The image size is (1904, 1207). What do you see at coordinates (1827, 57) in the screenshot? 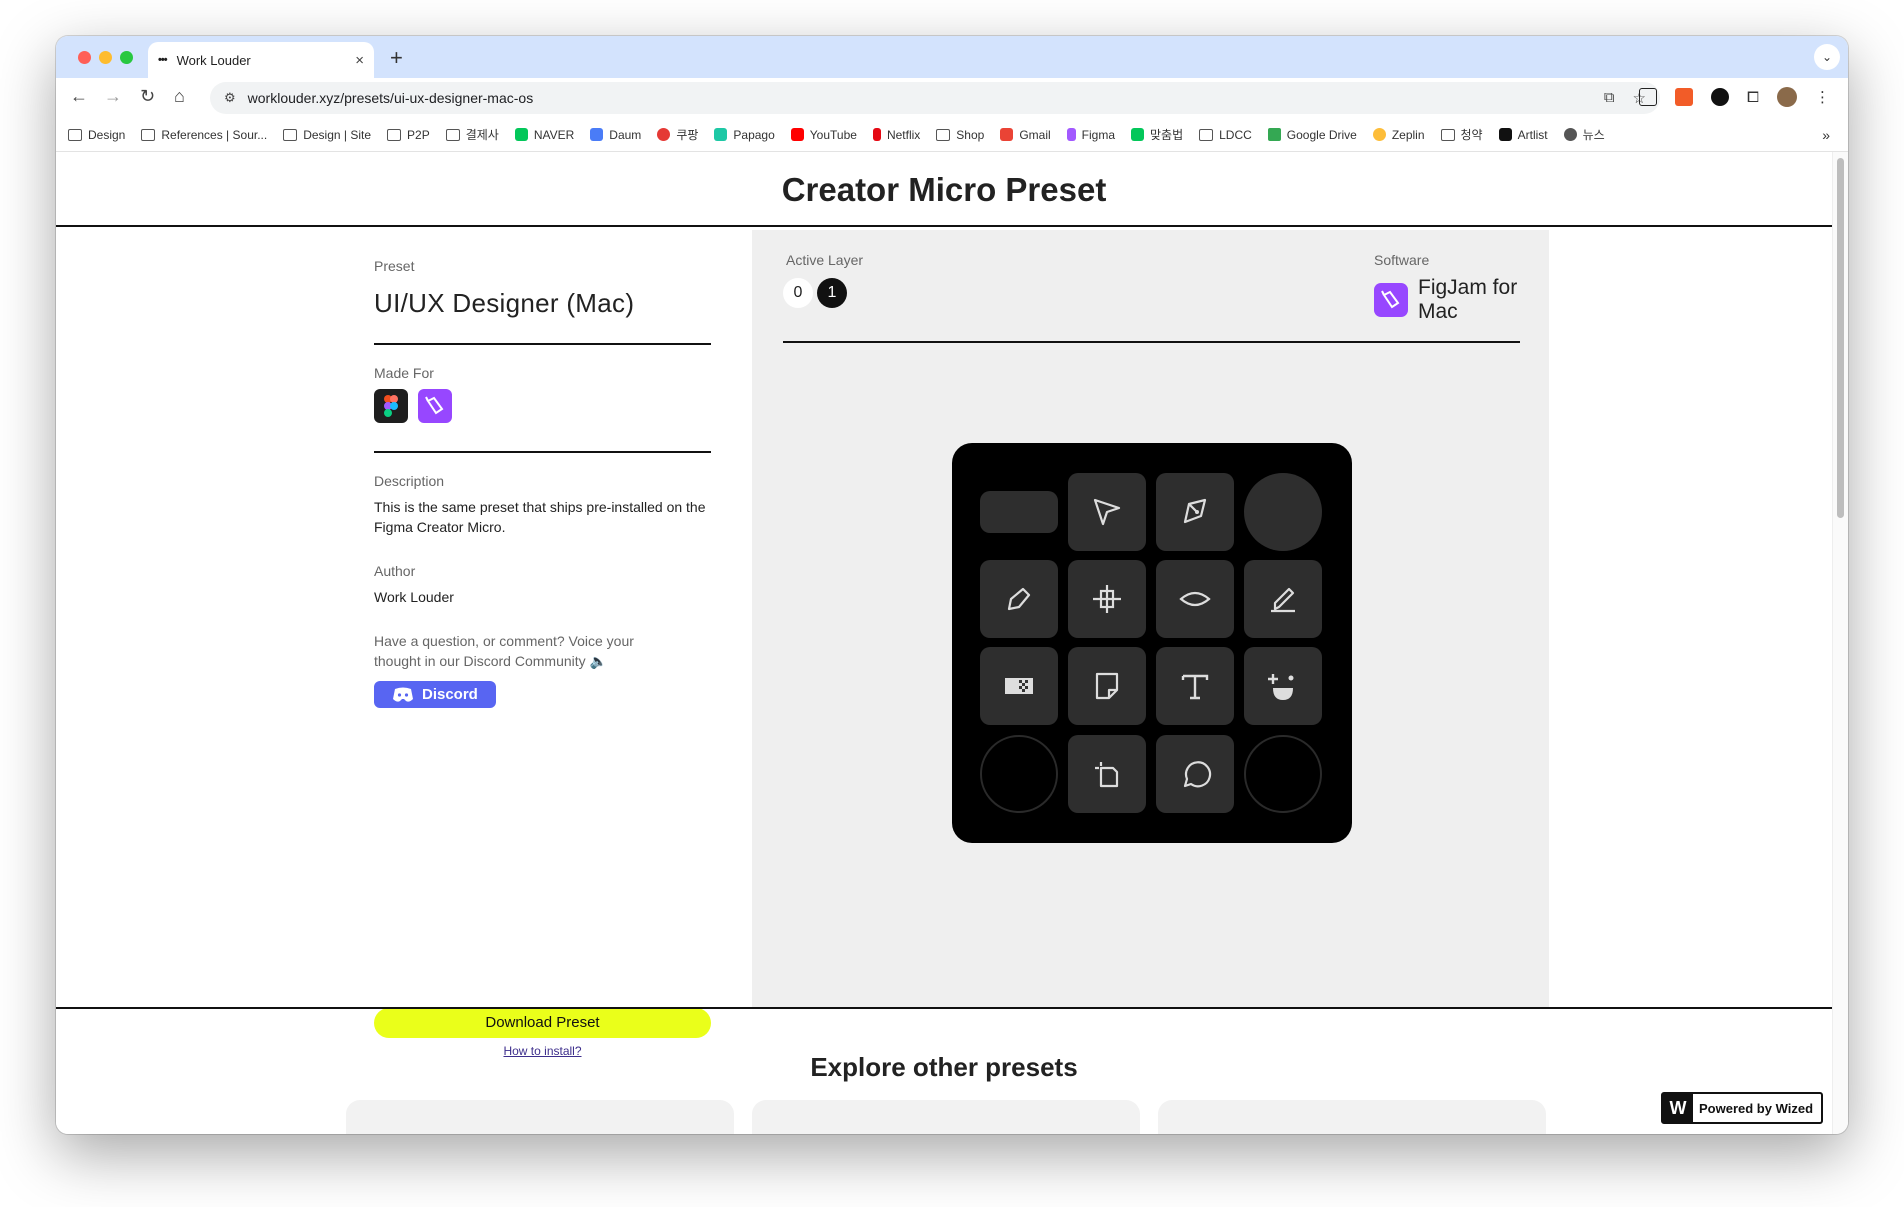
I see `tab-search-button: ⌄` at bounding box center [1827, 57].